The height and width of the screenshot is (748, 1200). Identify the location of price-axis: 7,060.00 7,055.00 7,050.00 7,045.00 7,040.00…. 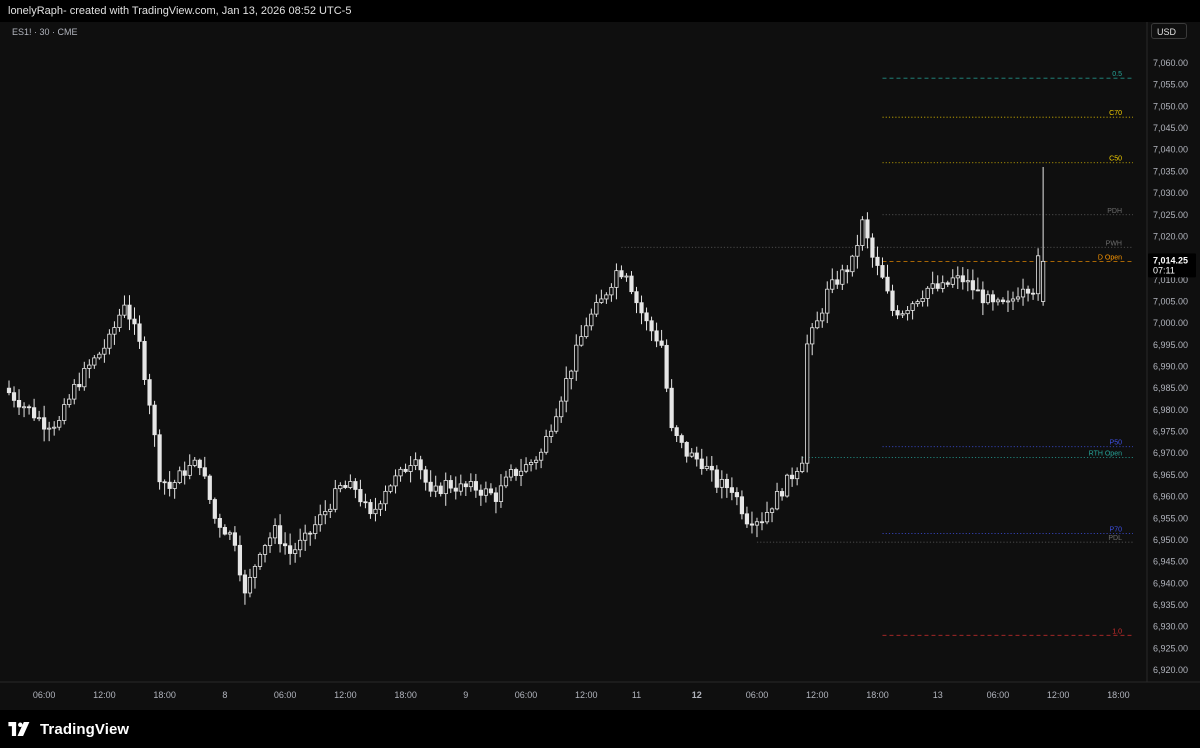
(1173, 366).